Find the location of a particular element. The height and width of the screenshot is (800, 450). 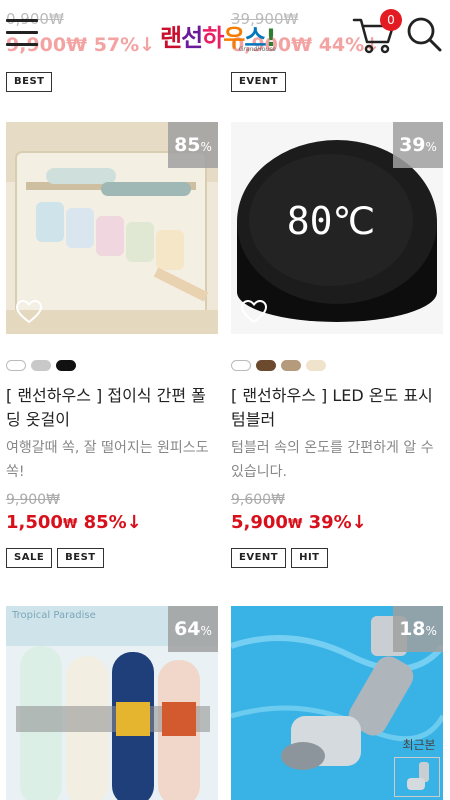

product-title: [ 랜선하우스 ] LED 온도 표시 텀블러 is located at coordinates (337, 408).